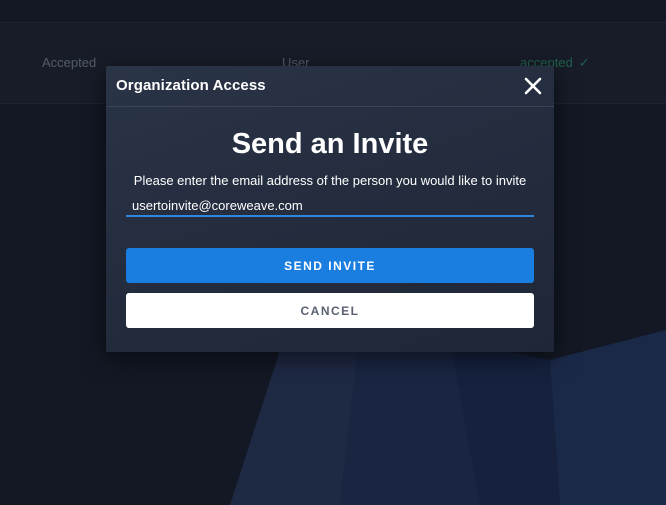 The height and width of the screenshot is (505, 666). Describe the element at coordinates (330, 265) in the screenshot. I see `send-invite-button: SEND INVITE` at that location.